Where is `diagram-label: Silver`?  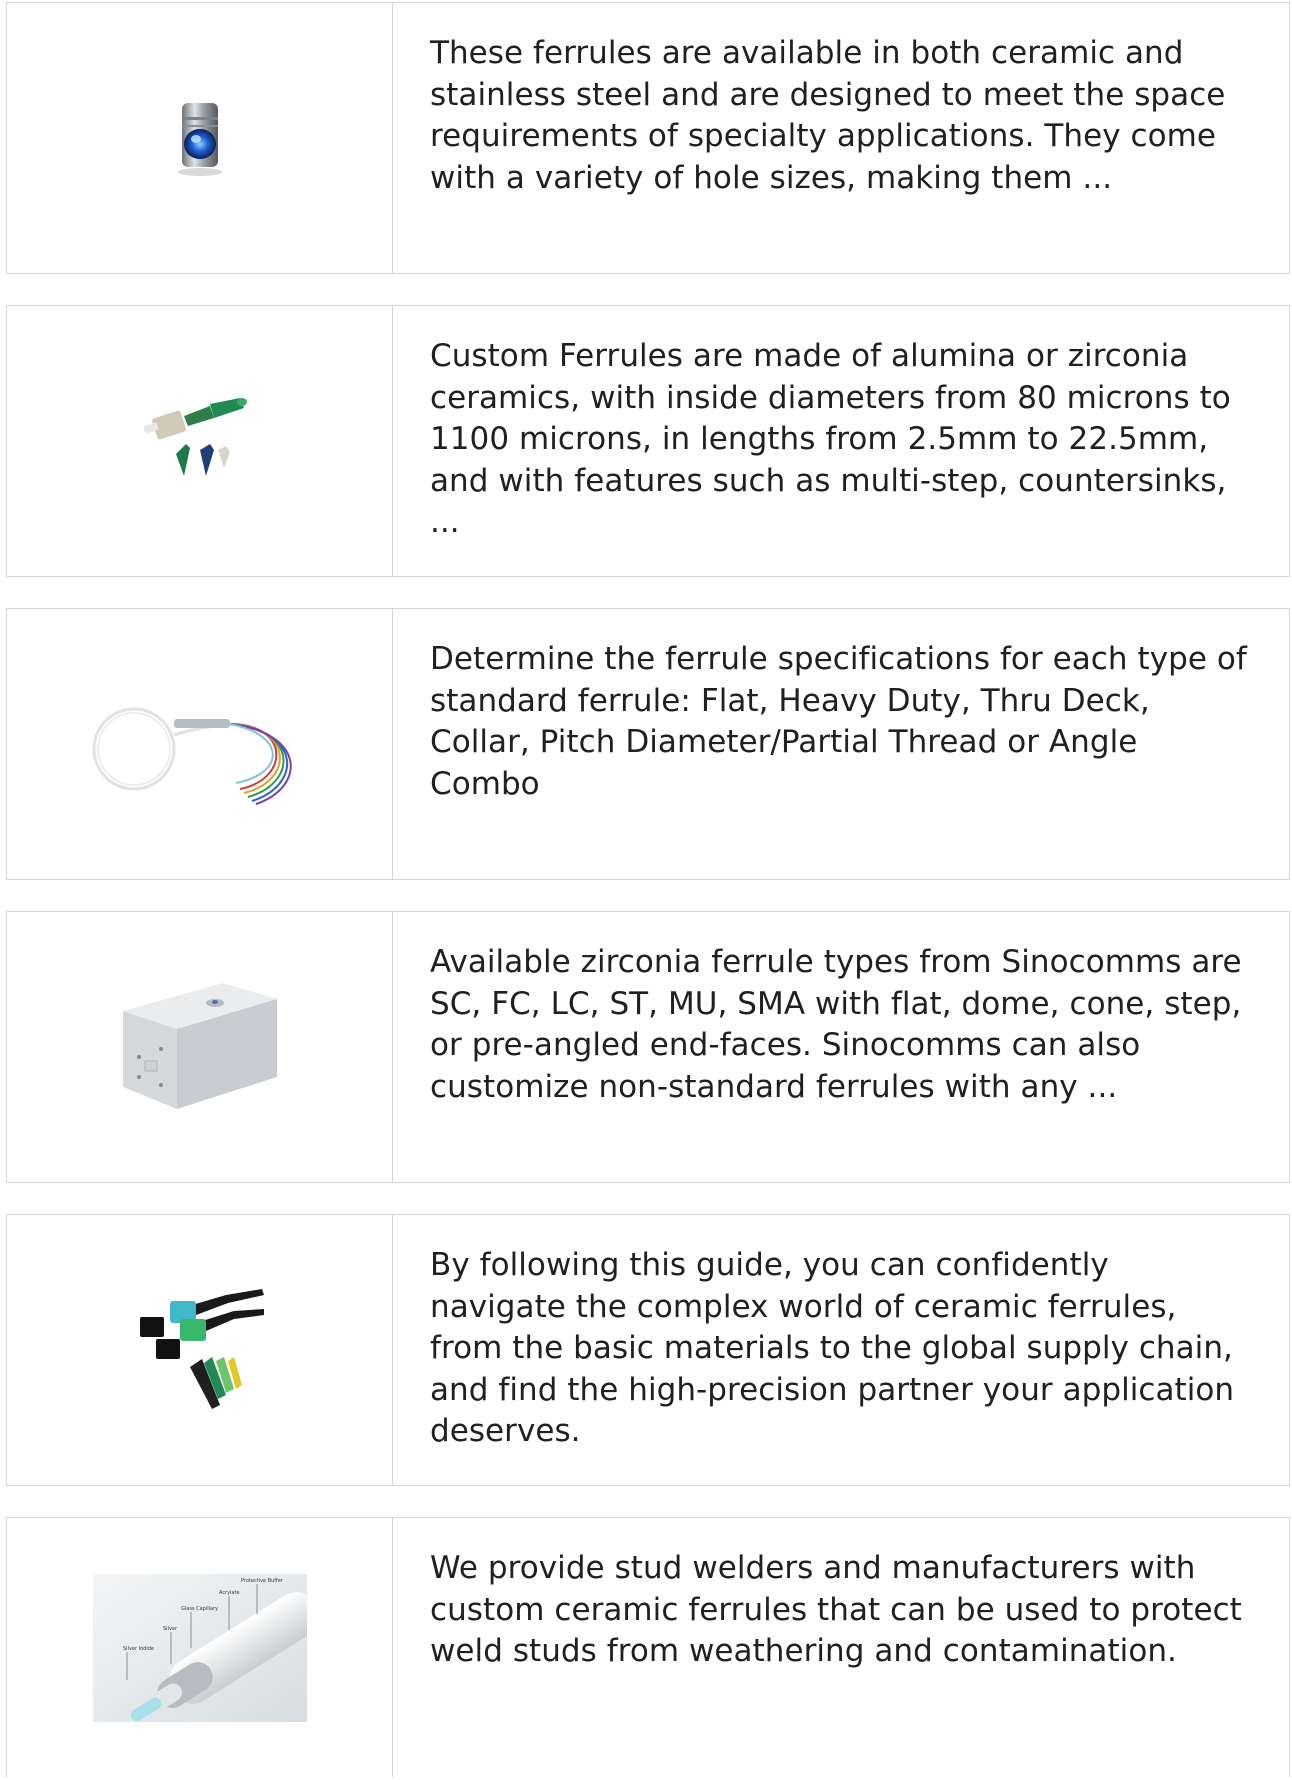 diagram-label: Silver is located at coordinates (170, 1629).